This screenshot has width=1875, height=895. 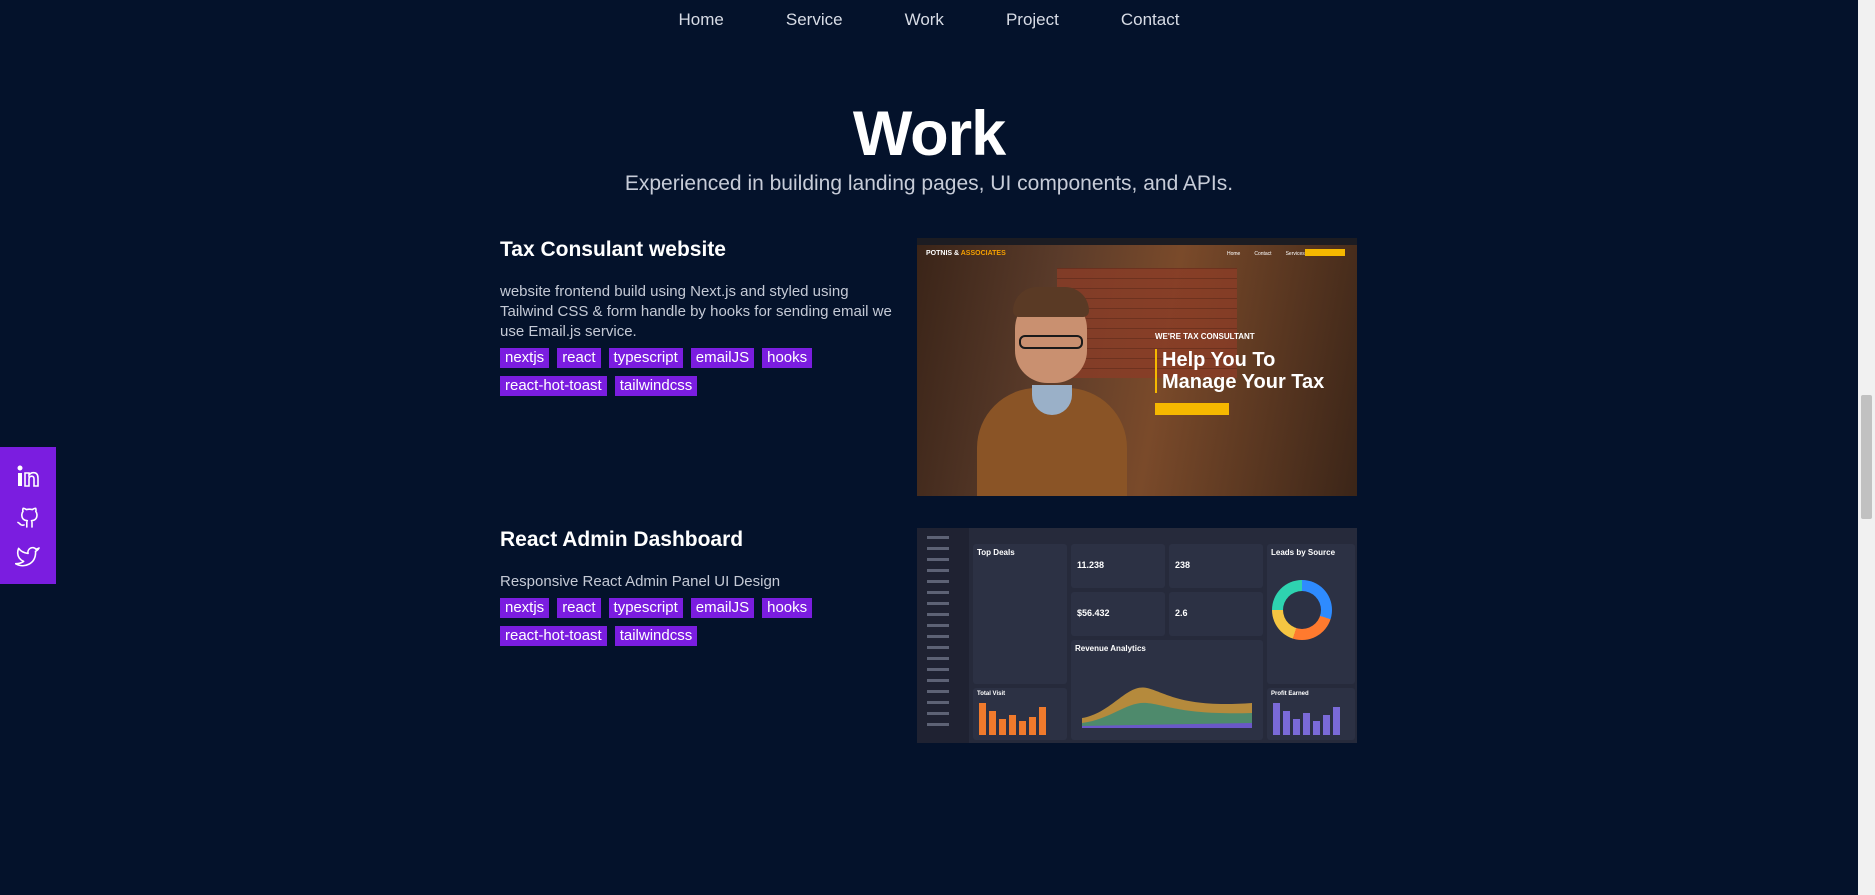 What do you see at coordinates (1093, 613) in the screenshot?
I see `kpi-value: $56.432` at bounding box center [1093, 613].